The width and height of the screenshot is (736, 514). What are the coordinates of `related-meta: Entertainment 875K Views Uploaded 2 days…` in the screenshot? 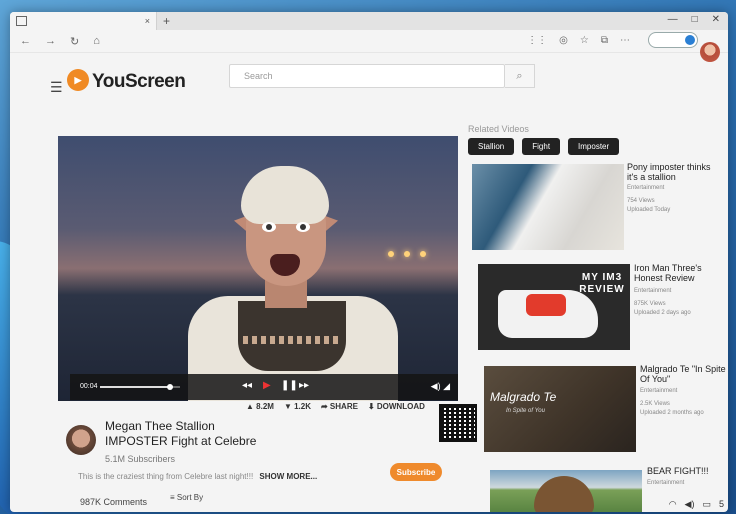 It's located at (679, 302).